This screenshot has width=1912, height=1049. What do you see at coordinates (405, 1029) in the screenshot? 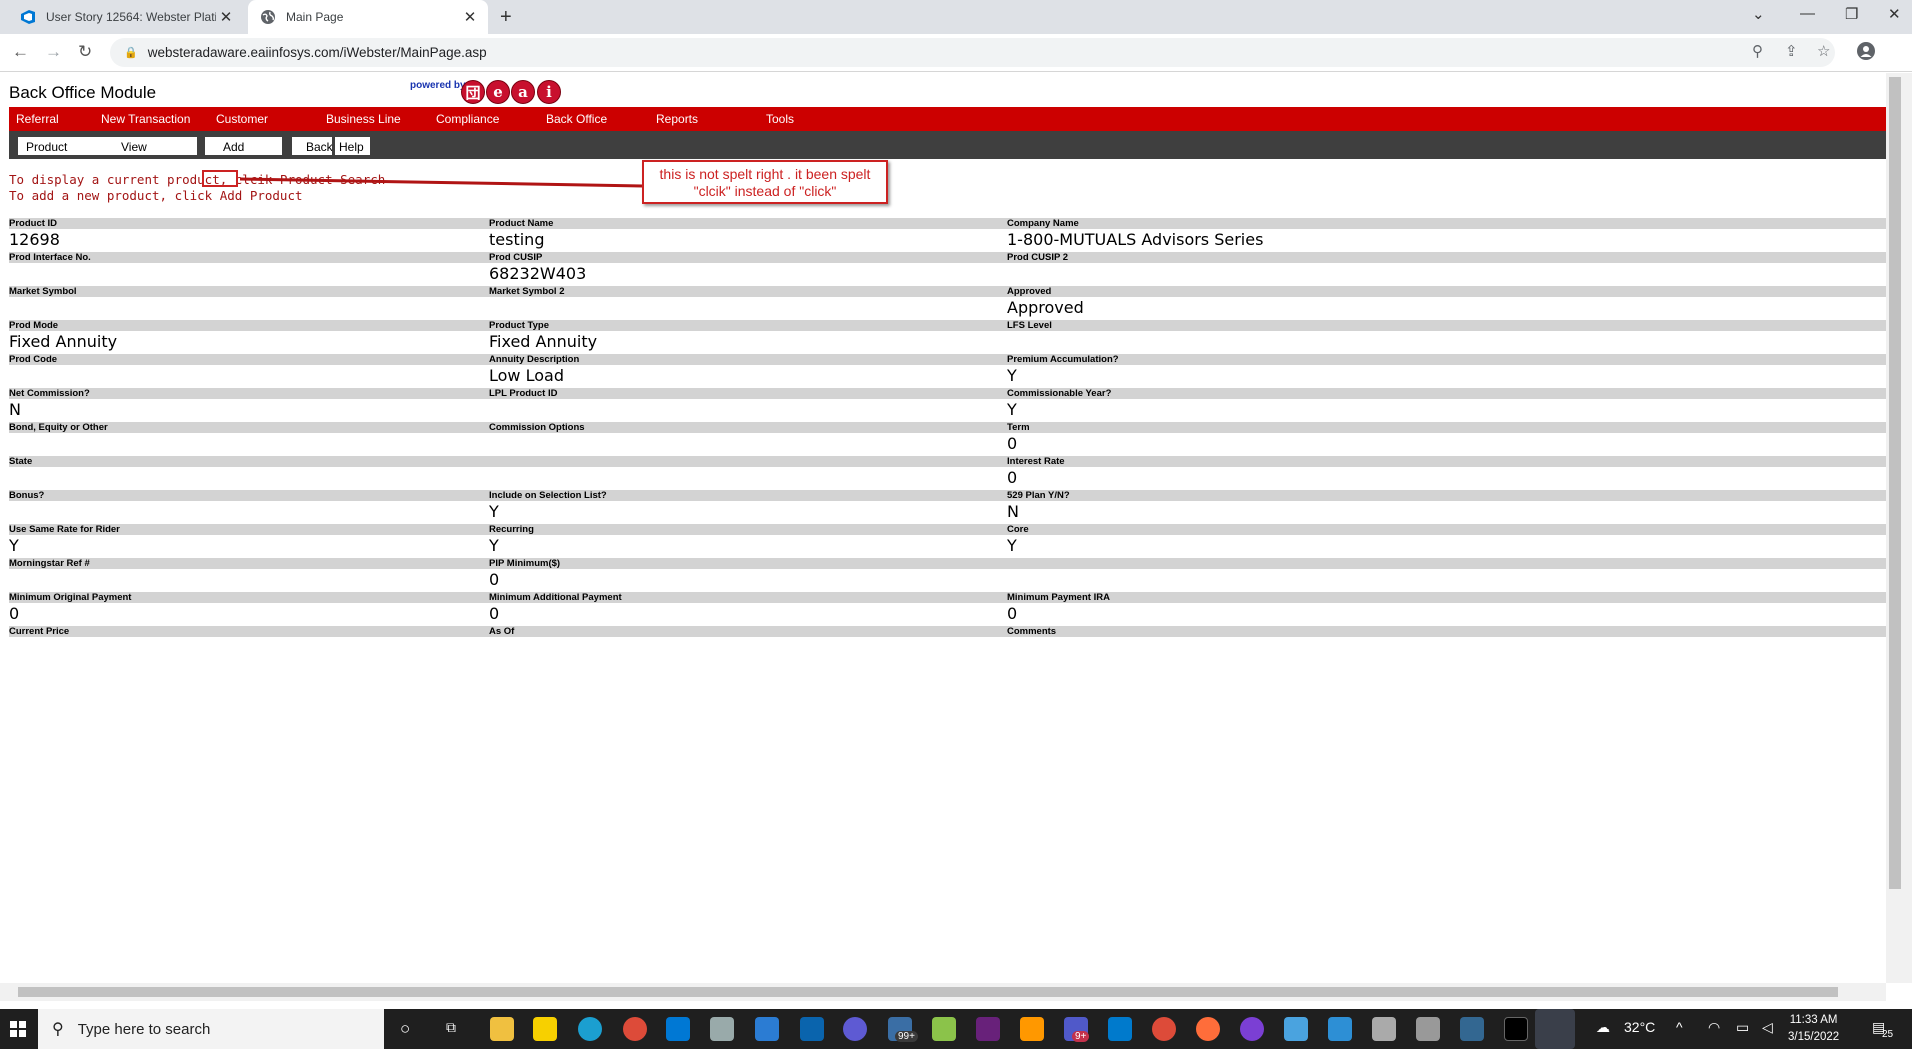
I see `cortana-icon: ○` at bounding box center [405, 1029].